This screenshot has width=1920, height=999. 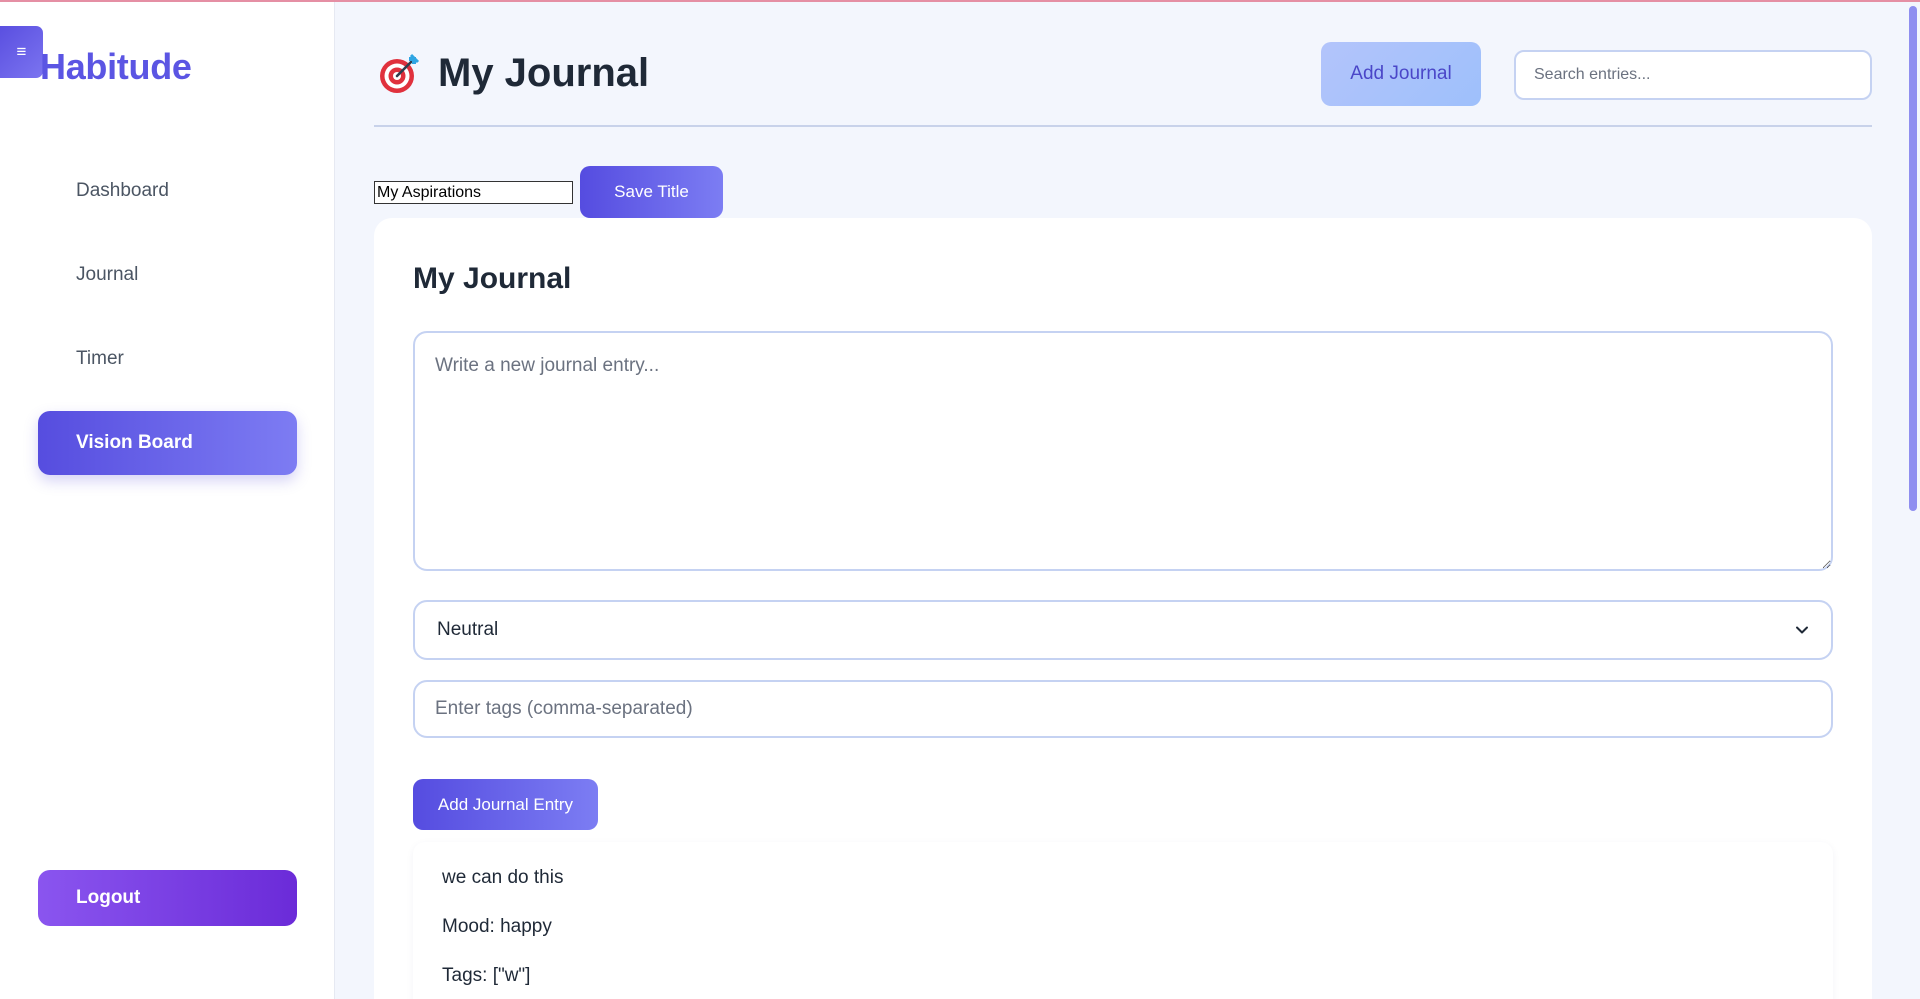 What do you see at coordinates (107, 274) in the screenshot?
I see `sidebar-item-label: Journal` at bounding box center [107, 274].